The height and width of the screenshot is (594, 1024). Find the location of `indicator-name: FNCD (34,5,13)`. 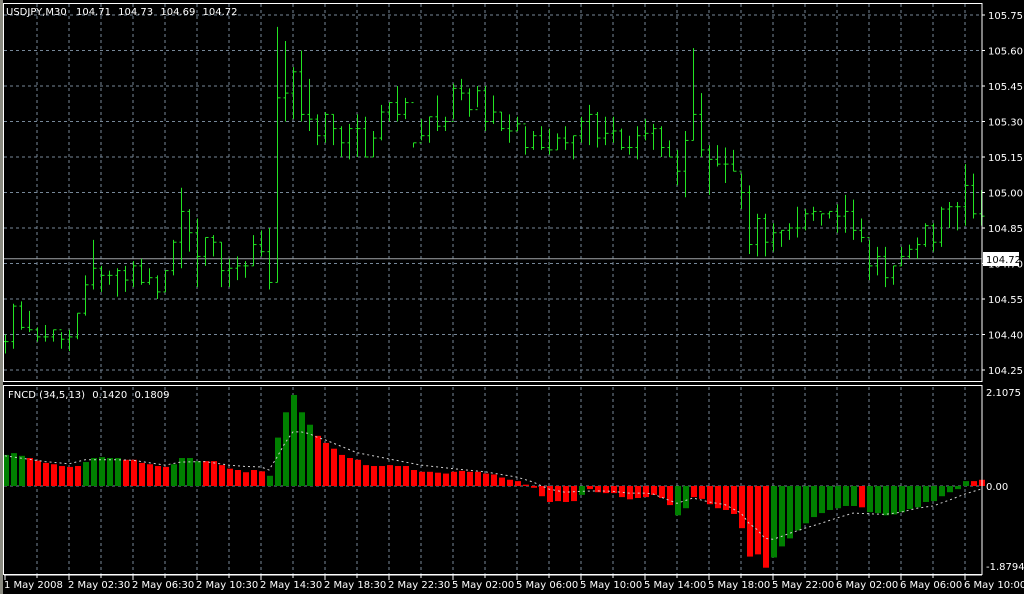

indicator-name: FNCD (34,5,13) is located at coordinates (46, 395).